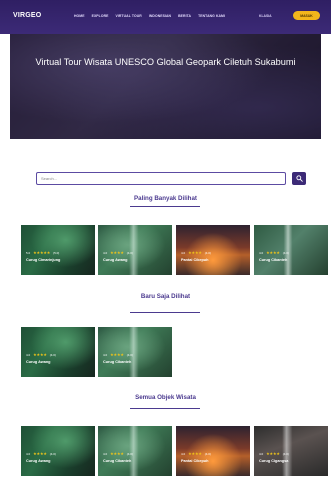 The height and width of the screenshot is (478, 331). I want to click on search-icon, so click(299, 178).